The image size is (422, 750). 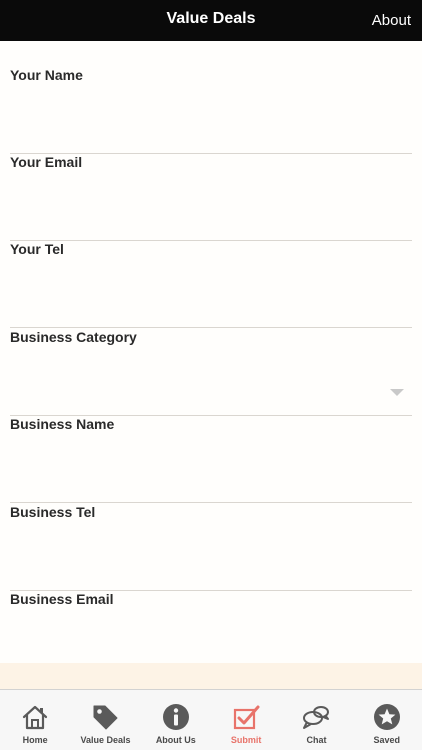 I want to click on dropdown-arrow-icon, so click(x=397, y=392).